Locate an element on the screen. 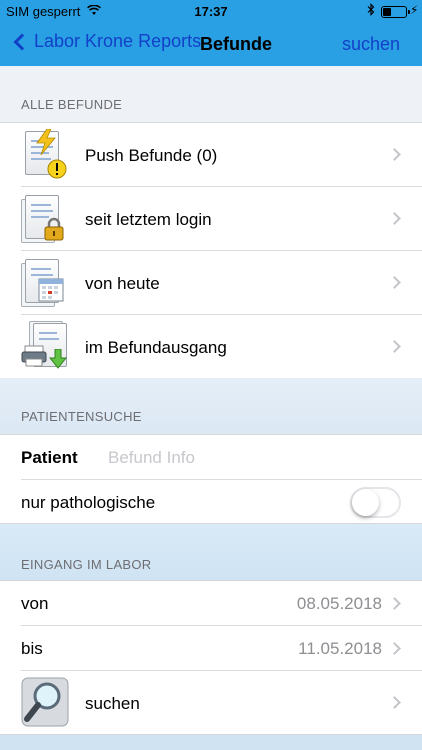 Image resolution: width=422 pixels, height=750 pixels. list-item-label: von heute is located at coordinates (122, 283).